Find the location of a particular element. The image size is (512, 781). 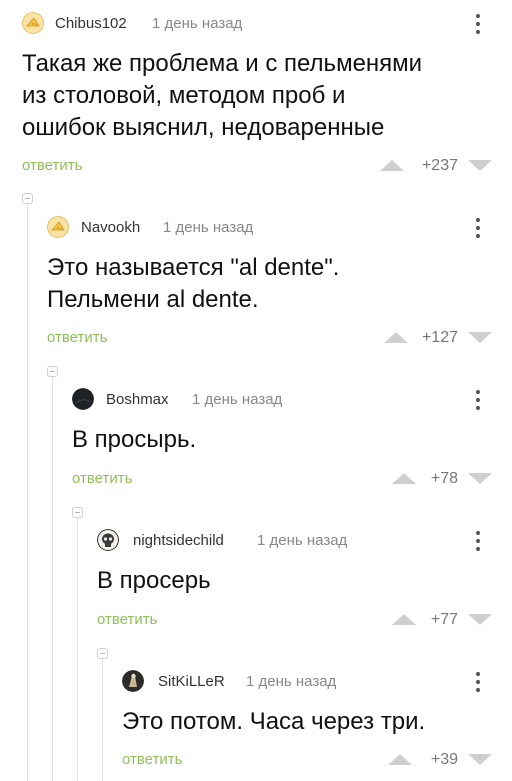

comment-author: Boshmax is located at coordinates (137, 399).